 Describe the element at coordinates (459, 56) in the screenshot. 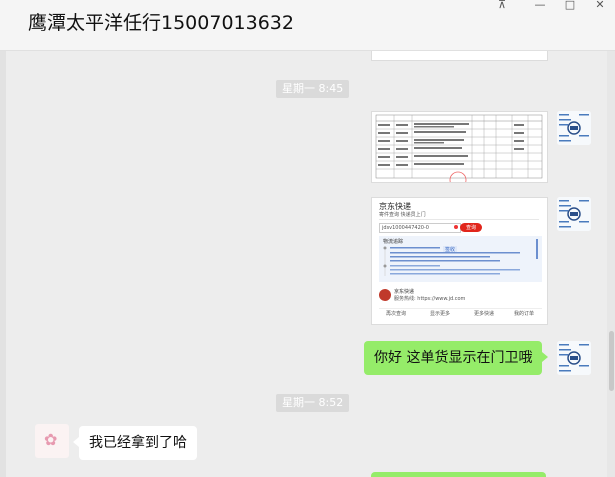

I see `image-message-partial` at that location.